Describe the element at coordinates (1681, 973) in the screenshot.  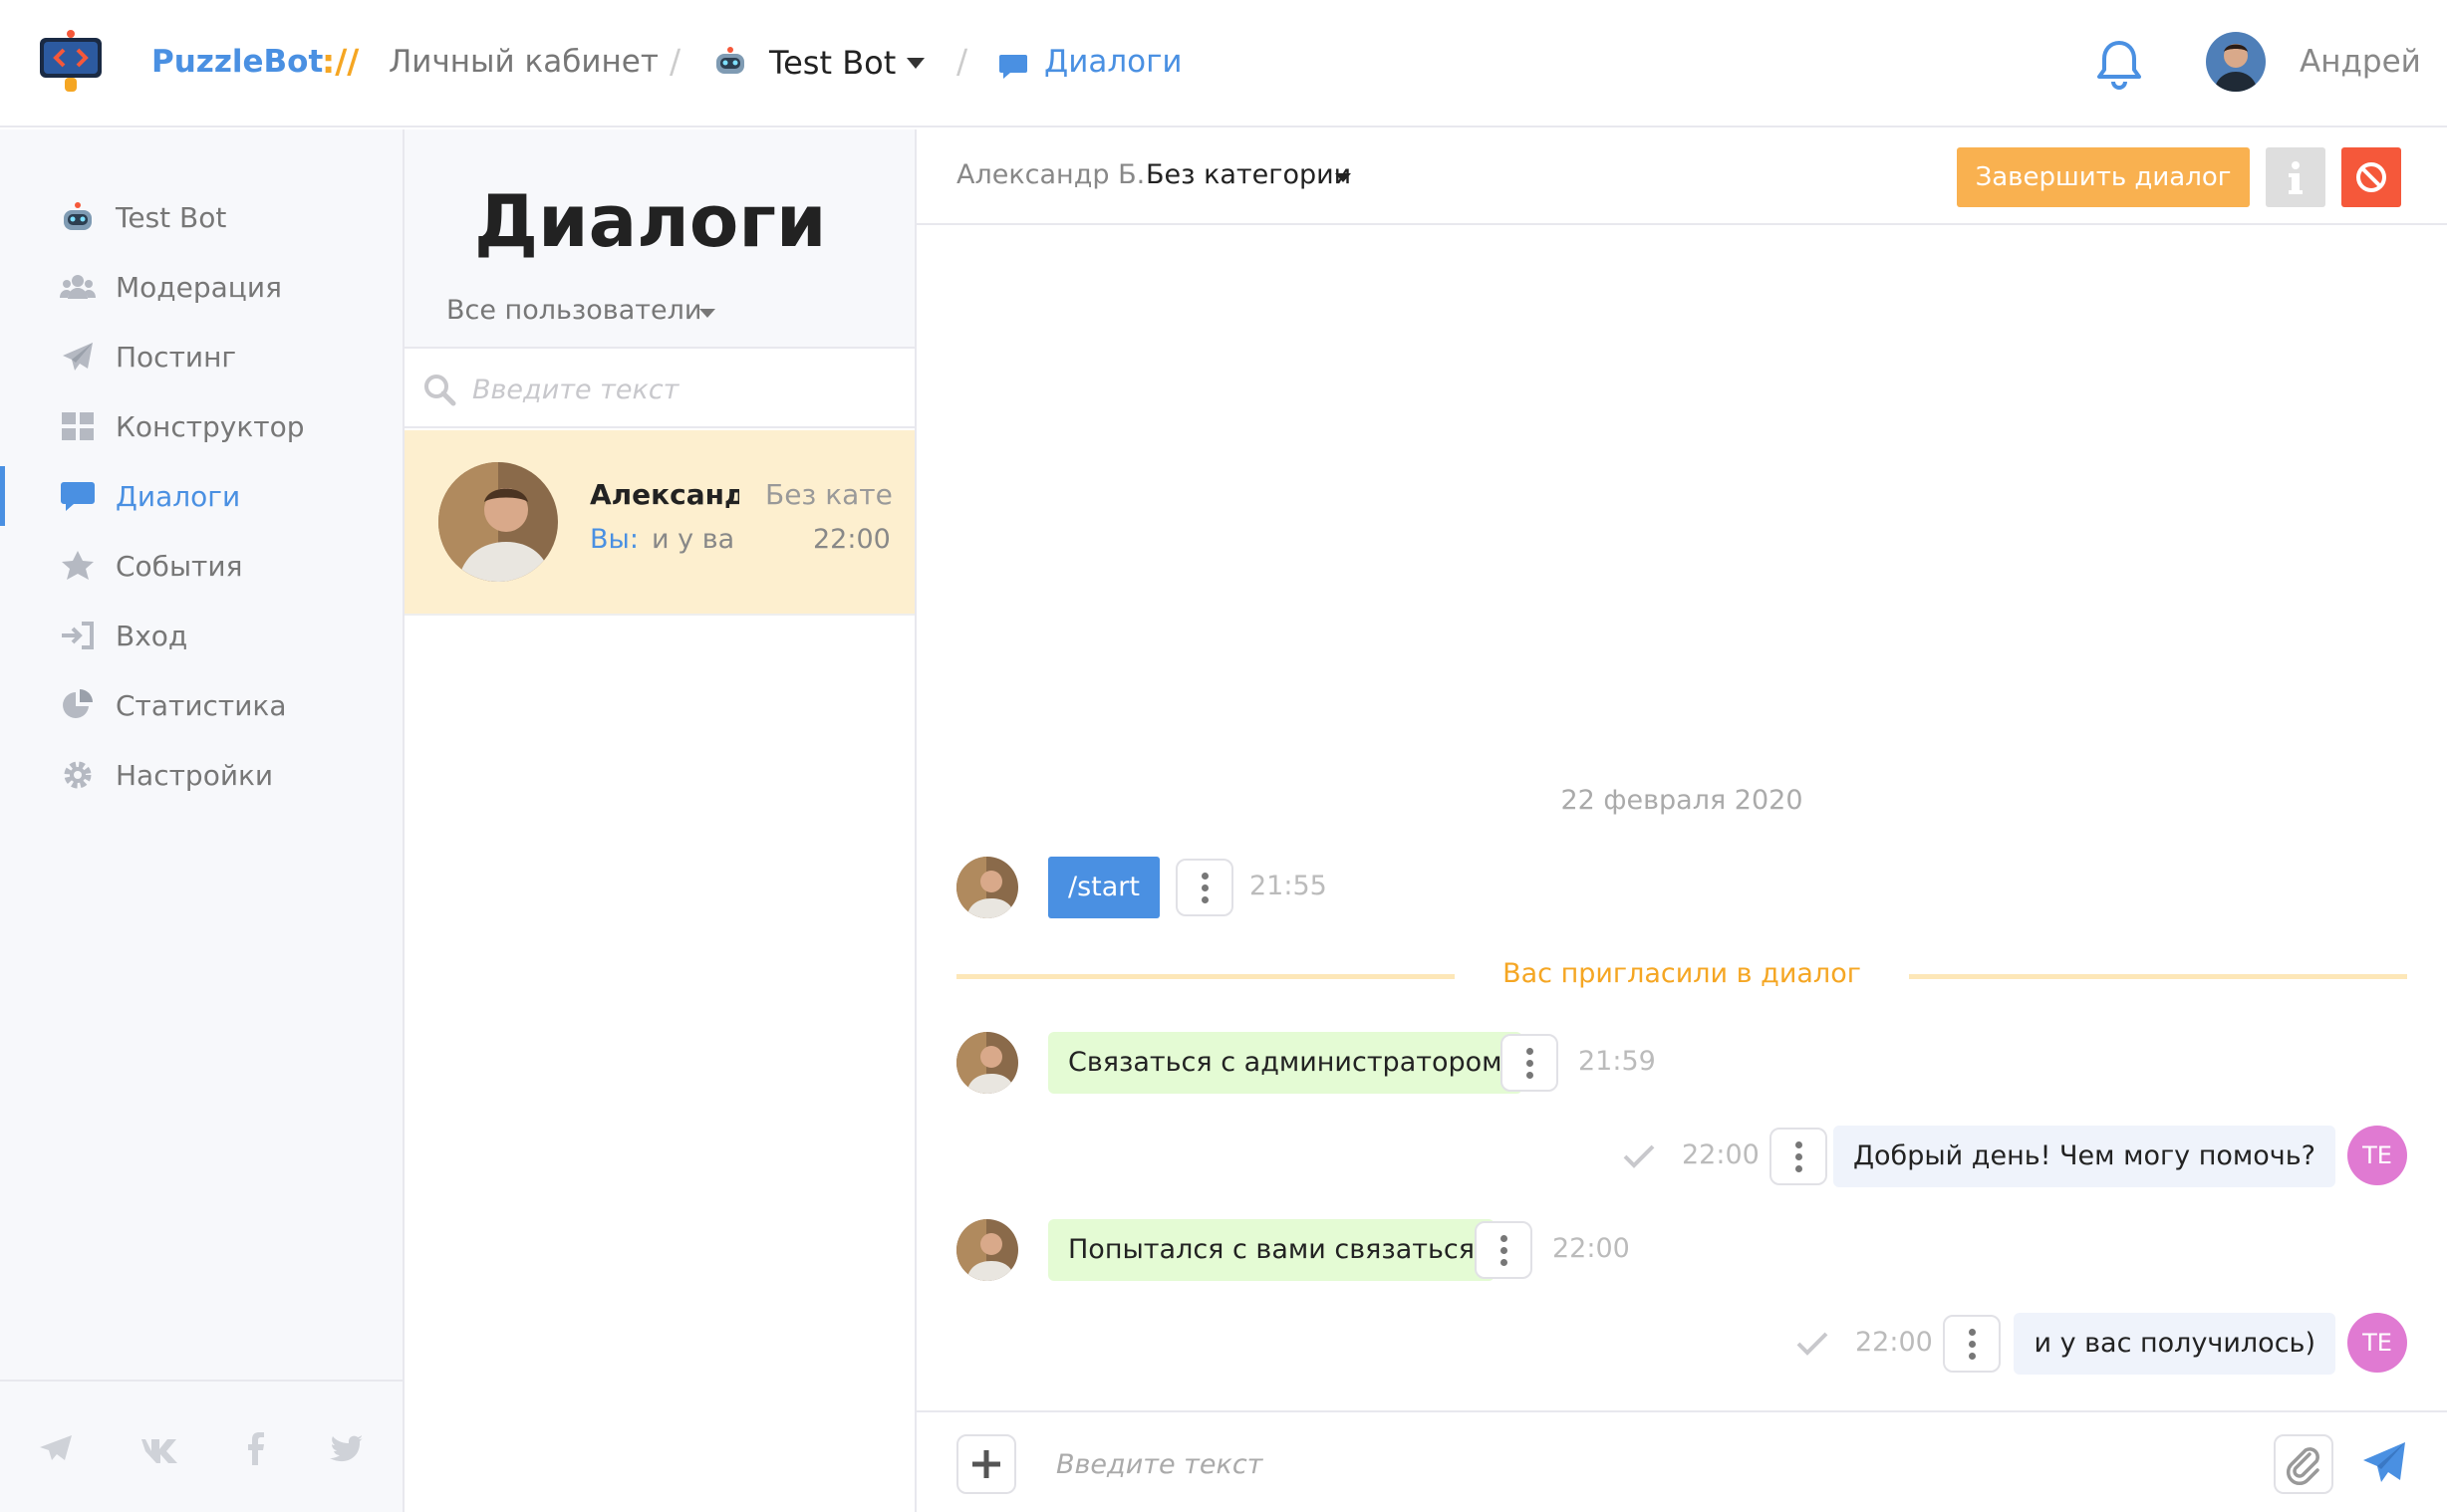
I see `invite-notice: Вас пригласили в диалог` at that location.